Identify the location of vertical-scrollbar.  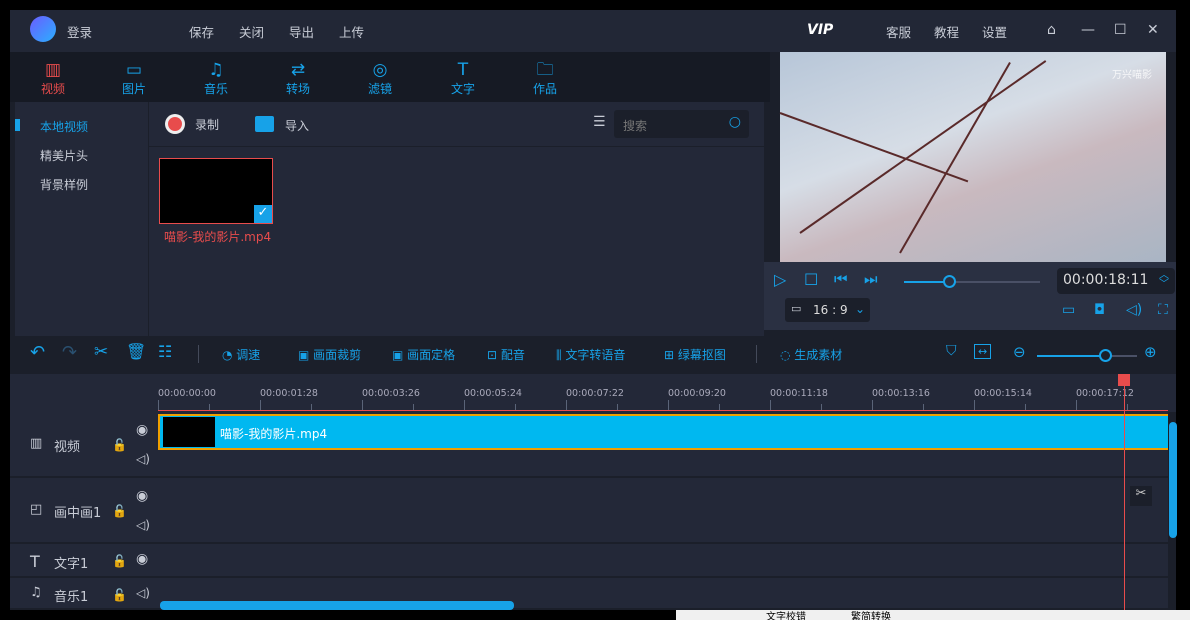
(1173, 480).